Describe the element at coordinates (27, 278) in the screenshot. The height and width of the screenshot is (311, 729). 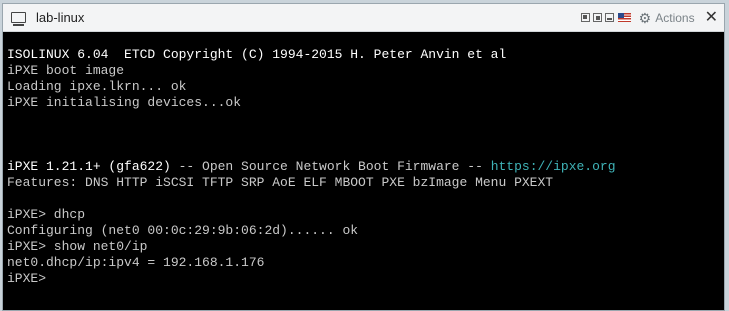
I see `console-text: iPXE>` at that location.